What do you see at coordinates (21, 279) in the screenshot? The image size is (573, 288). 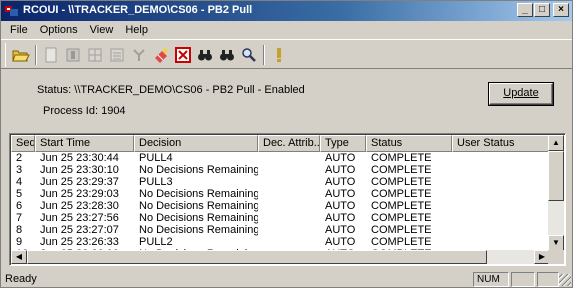 I see `status-ready: Ready` at bounding box center [21, 279].